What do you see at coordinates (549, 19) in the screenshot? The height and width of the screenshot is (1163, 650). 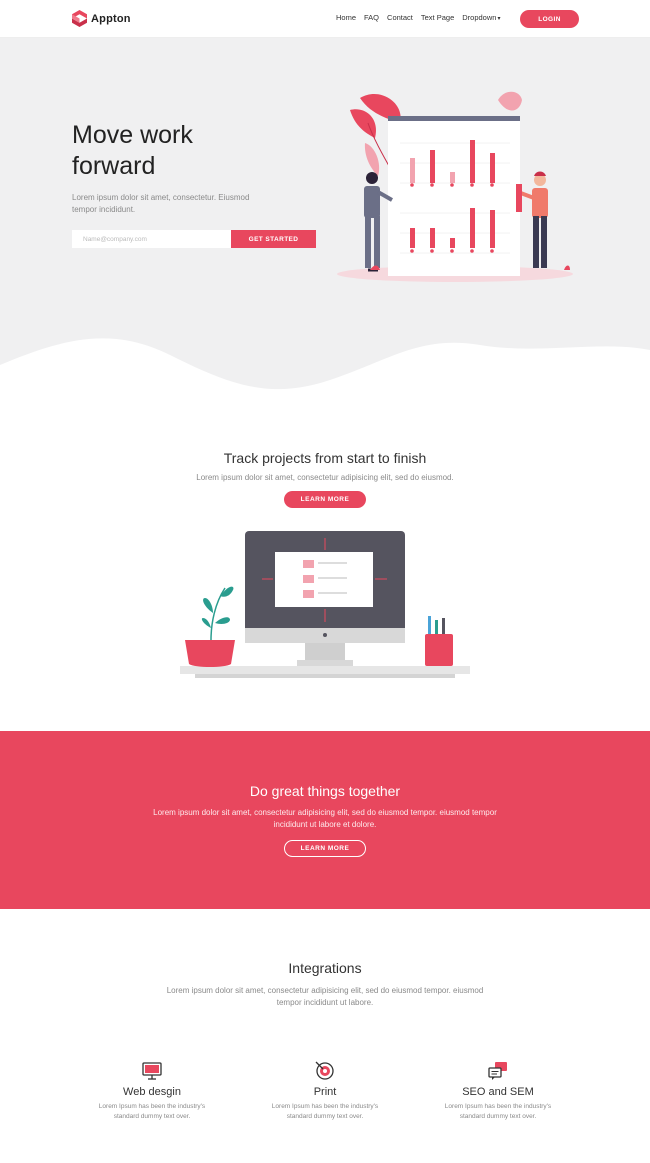 I see `login-button: LOGIN` at bounding box center [549, 19].